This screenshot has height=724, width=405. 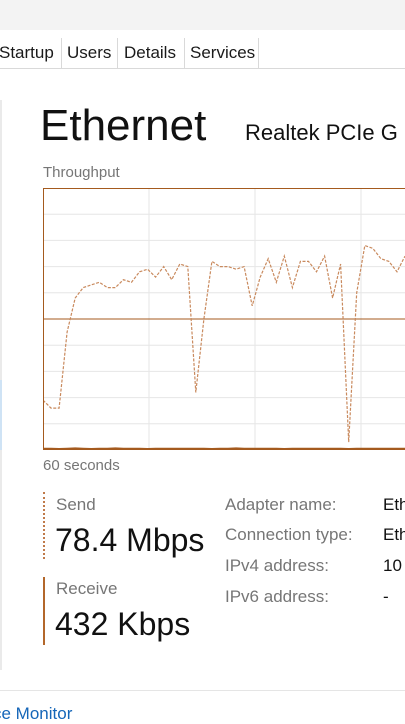 I want to click on ipv6-address-value: -, so click(x=386, y=597).